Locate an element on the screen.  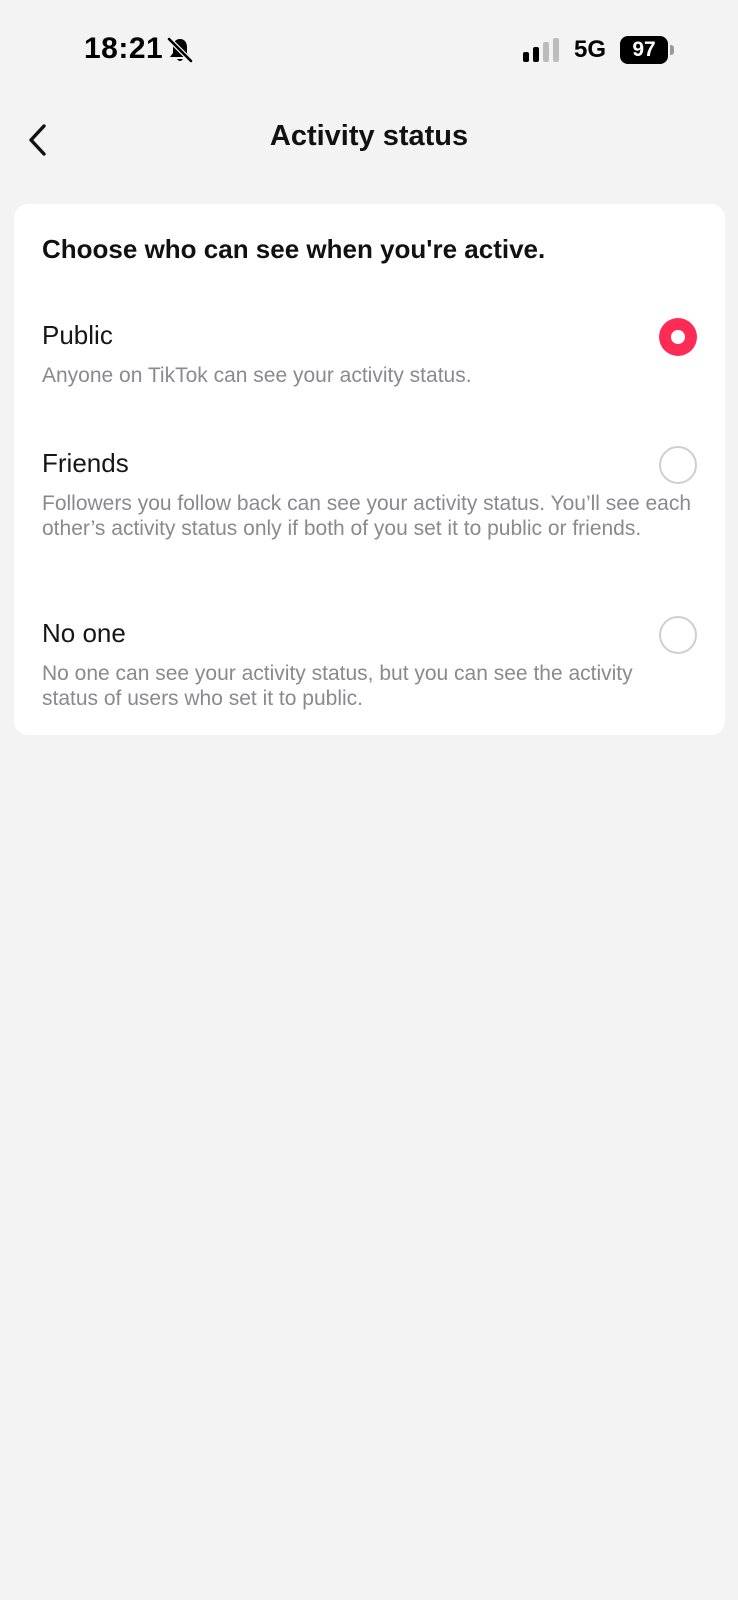
radio-friends is located at coordinates (678, 465).